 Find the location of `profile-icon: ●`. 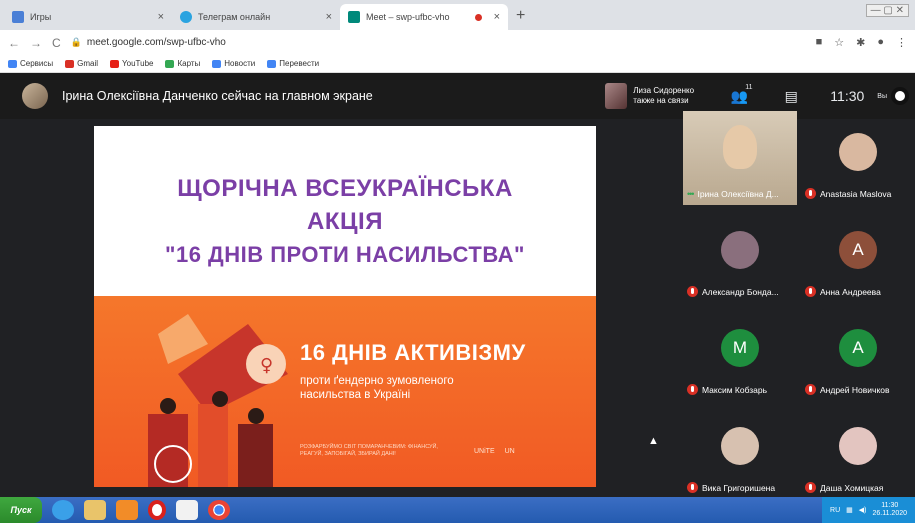

profile-icon: ● is located at coordinates (880, 42).